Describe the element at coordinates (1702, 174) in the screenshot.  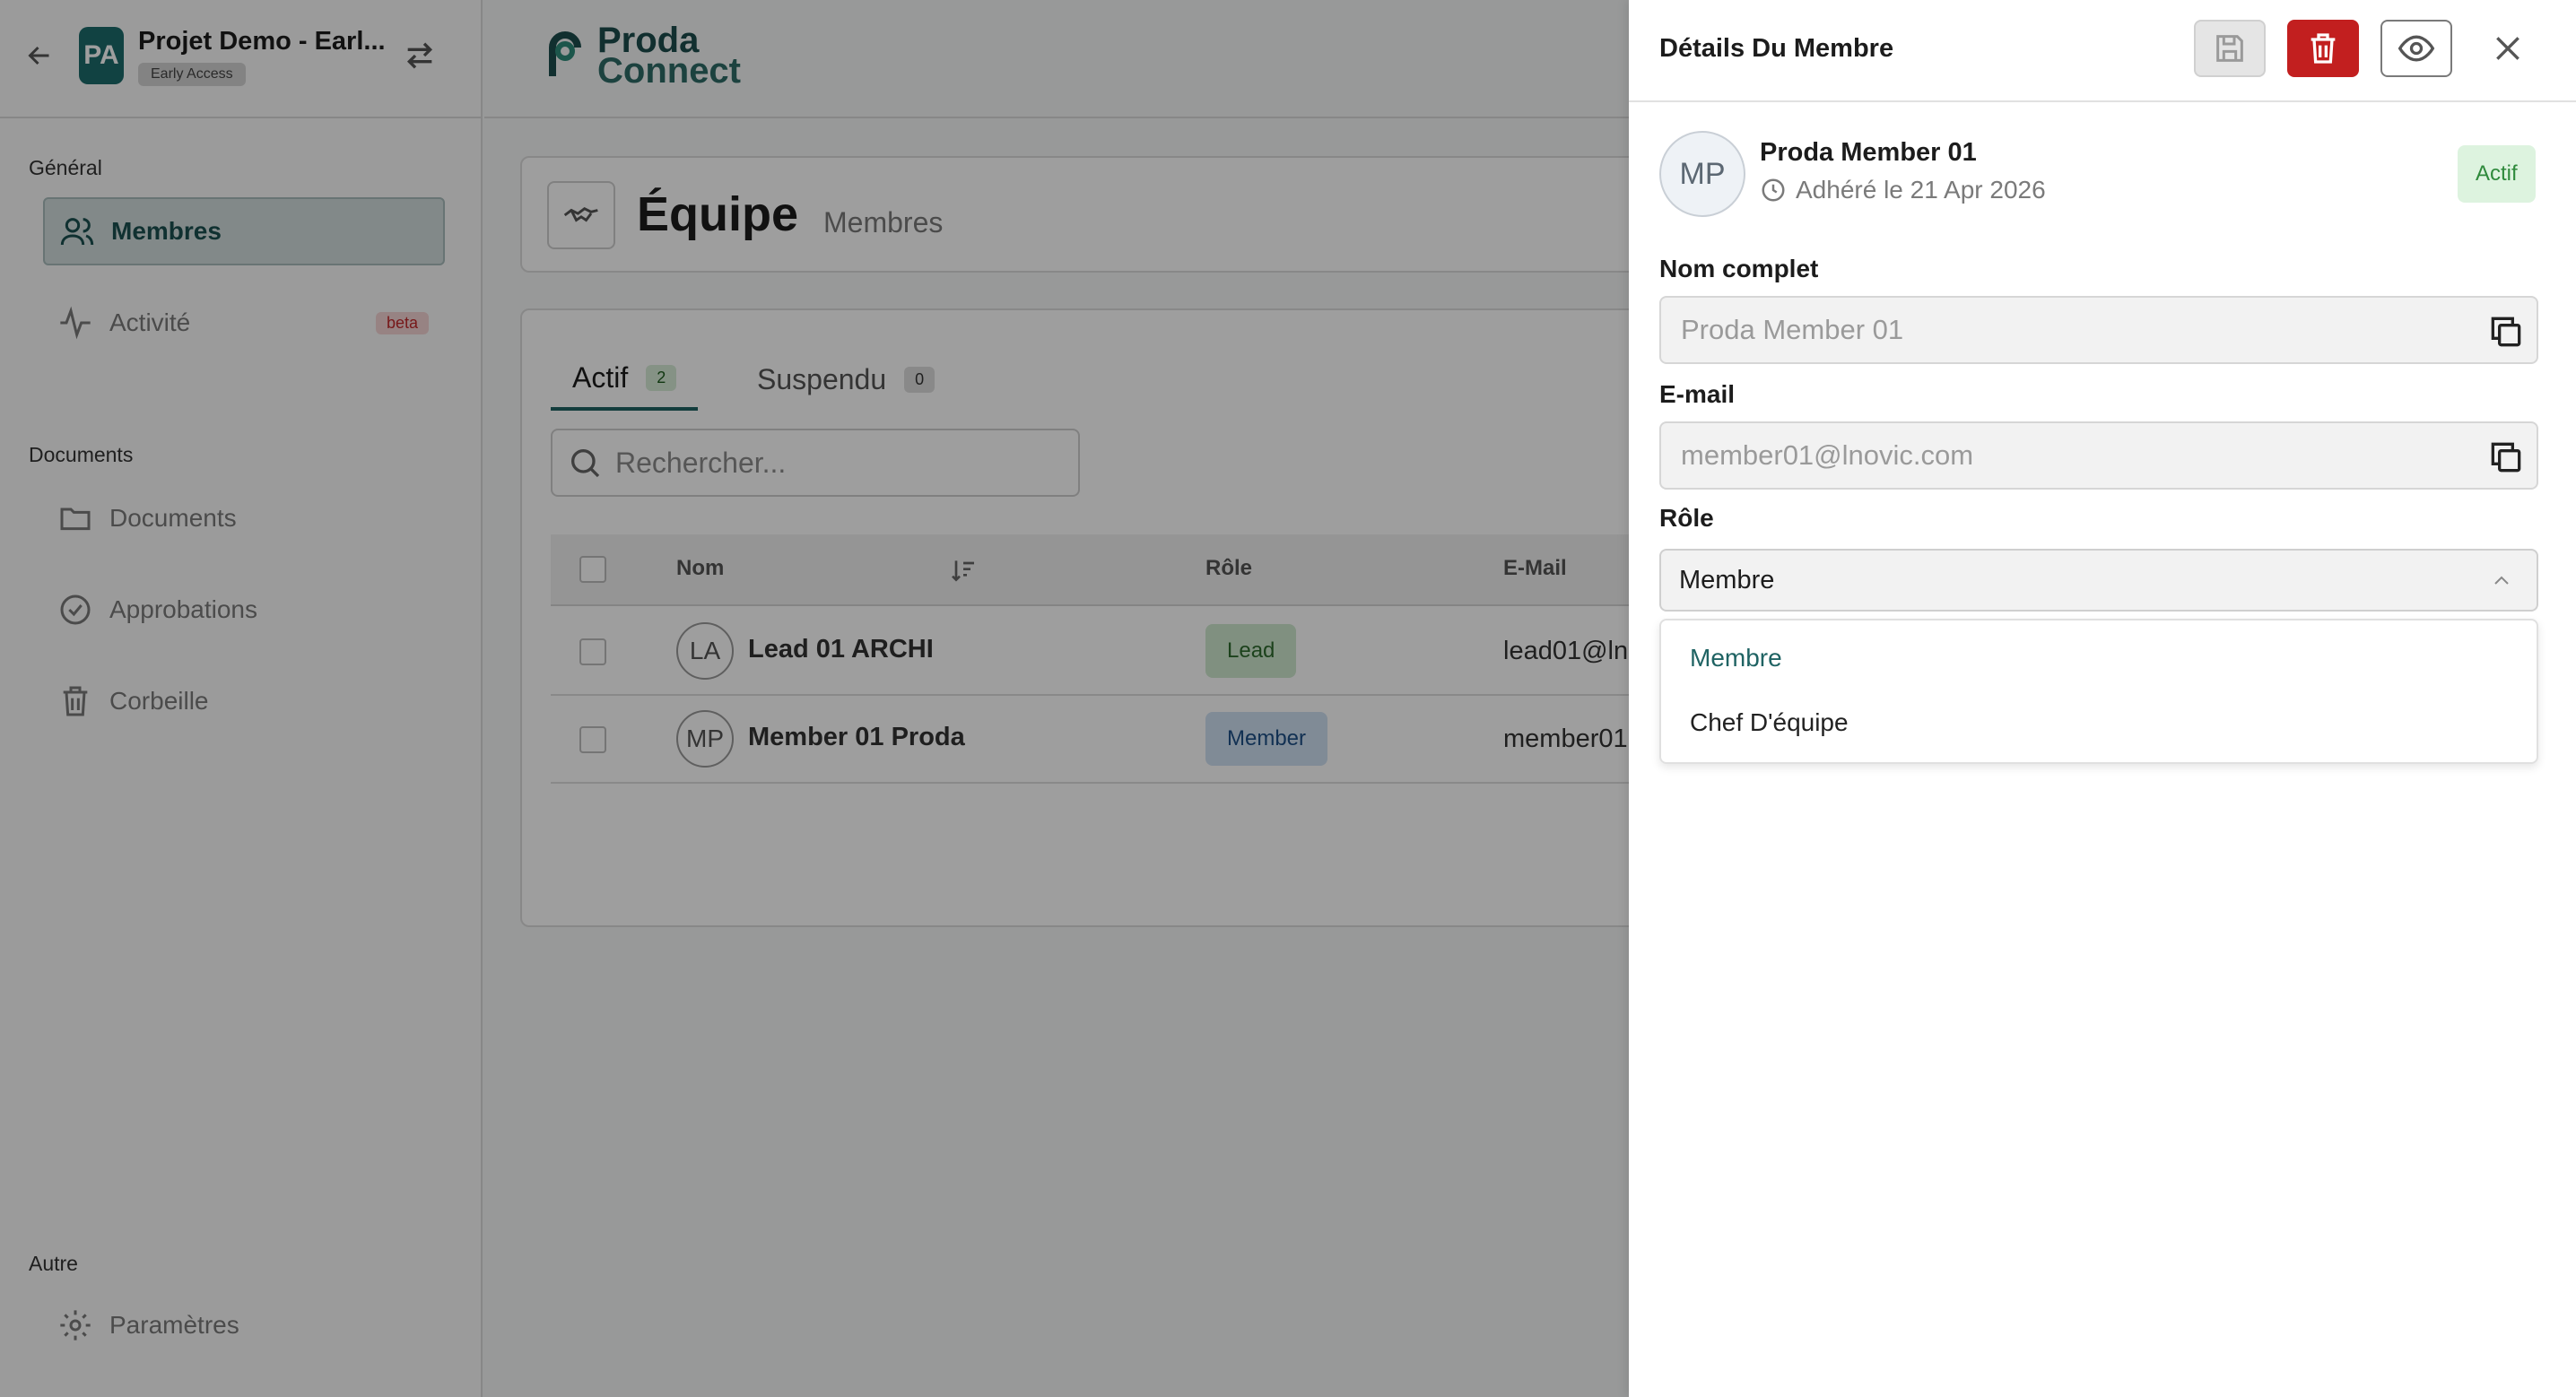
I see `member-avatar: MP` at that location.